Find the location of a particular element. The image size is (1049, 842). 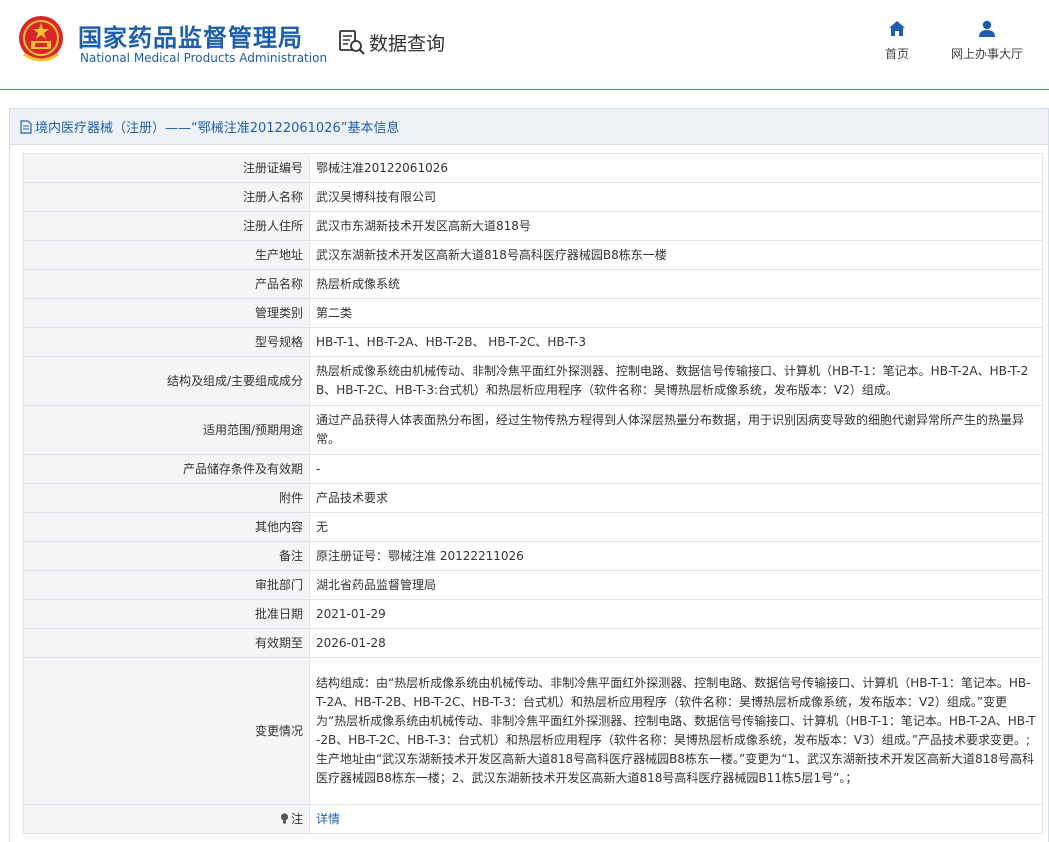

table-row: 批准日期 2021-01-29 is located at coordinates (533, 614).